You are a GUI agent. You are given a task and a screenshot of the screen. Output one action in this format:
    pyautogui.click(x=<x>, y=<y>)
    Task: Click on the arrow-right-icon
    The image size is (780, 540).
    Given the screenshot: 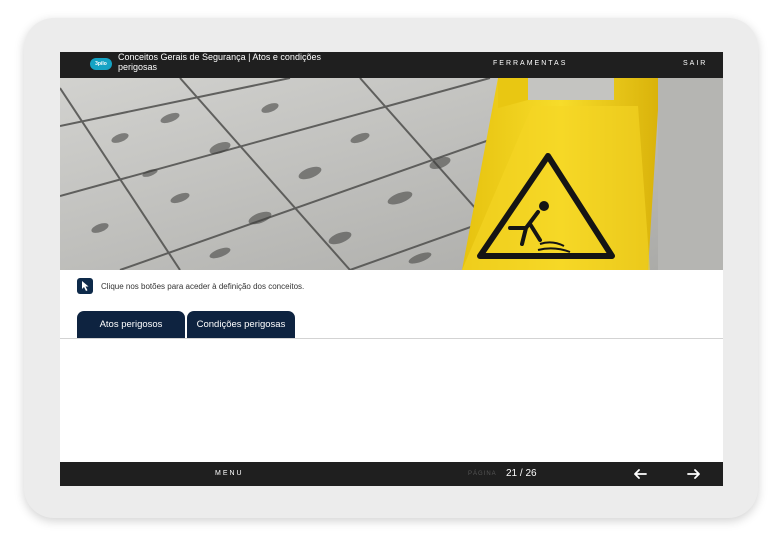 What is the action you would take?
    pyautogui.click(x=693, y=474)
    